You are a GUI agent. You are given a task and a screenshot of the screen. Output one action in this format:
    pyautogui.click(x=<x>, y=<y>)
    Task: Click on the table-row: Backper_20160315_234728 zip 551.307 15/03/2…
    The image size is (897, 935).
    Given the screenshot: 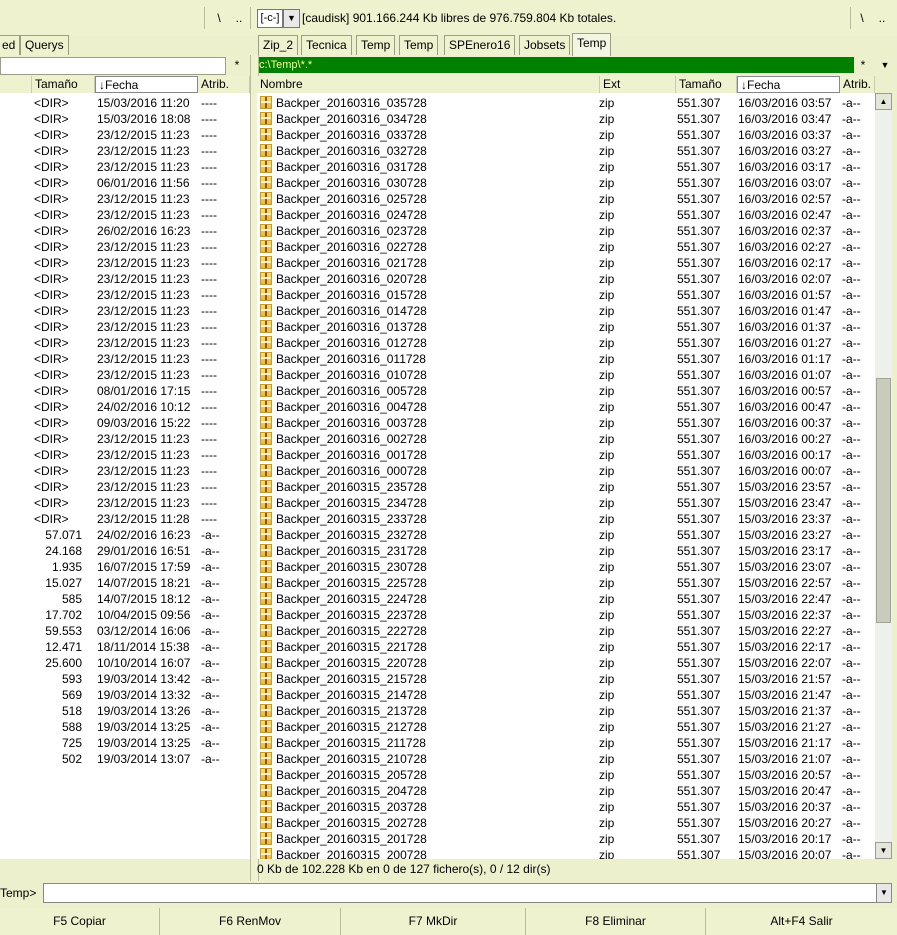 What is the action you would take?
    pyautogui.click(x=566, y=503)
    